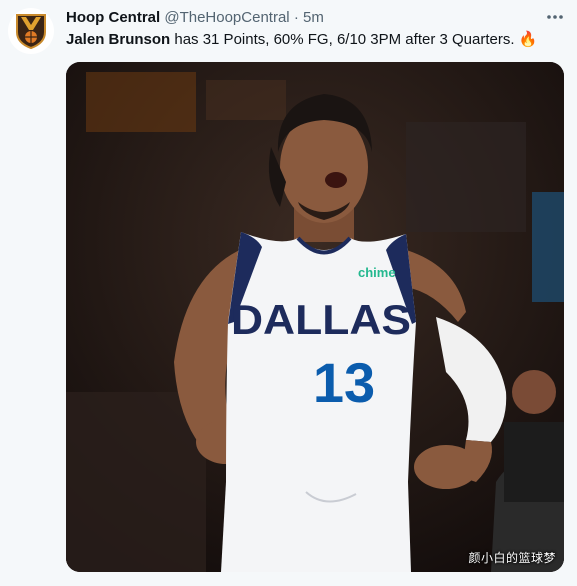 The image size is (577, 586). I want to click on avatar, so click(31, 31).